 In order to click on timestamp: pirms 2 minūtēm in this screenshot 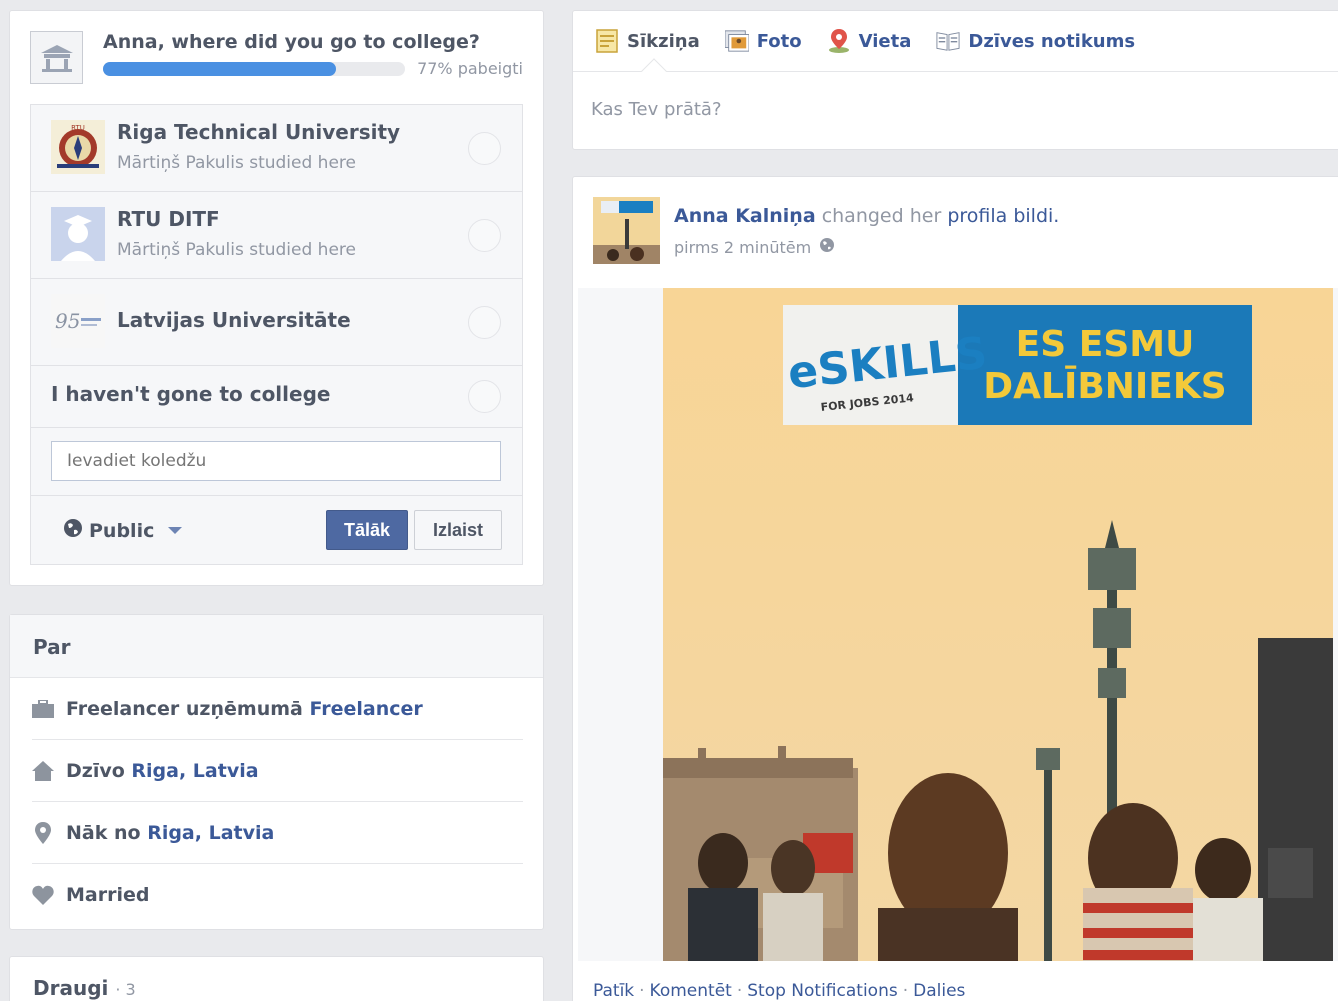, I will do `click(742, 247)`.